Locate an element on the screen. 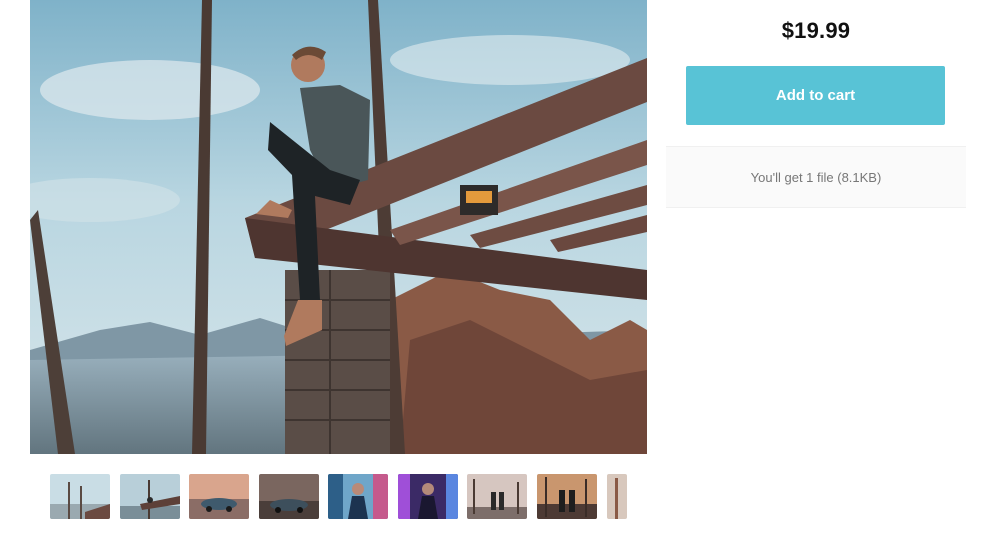 This screenshot has width=994, height=536. file-info: You'll get 1 file (8.1KB) is located at coordinates (816, 177).